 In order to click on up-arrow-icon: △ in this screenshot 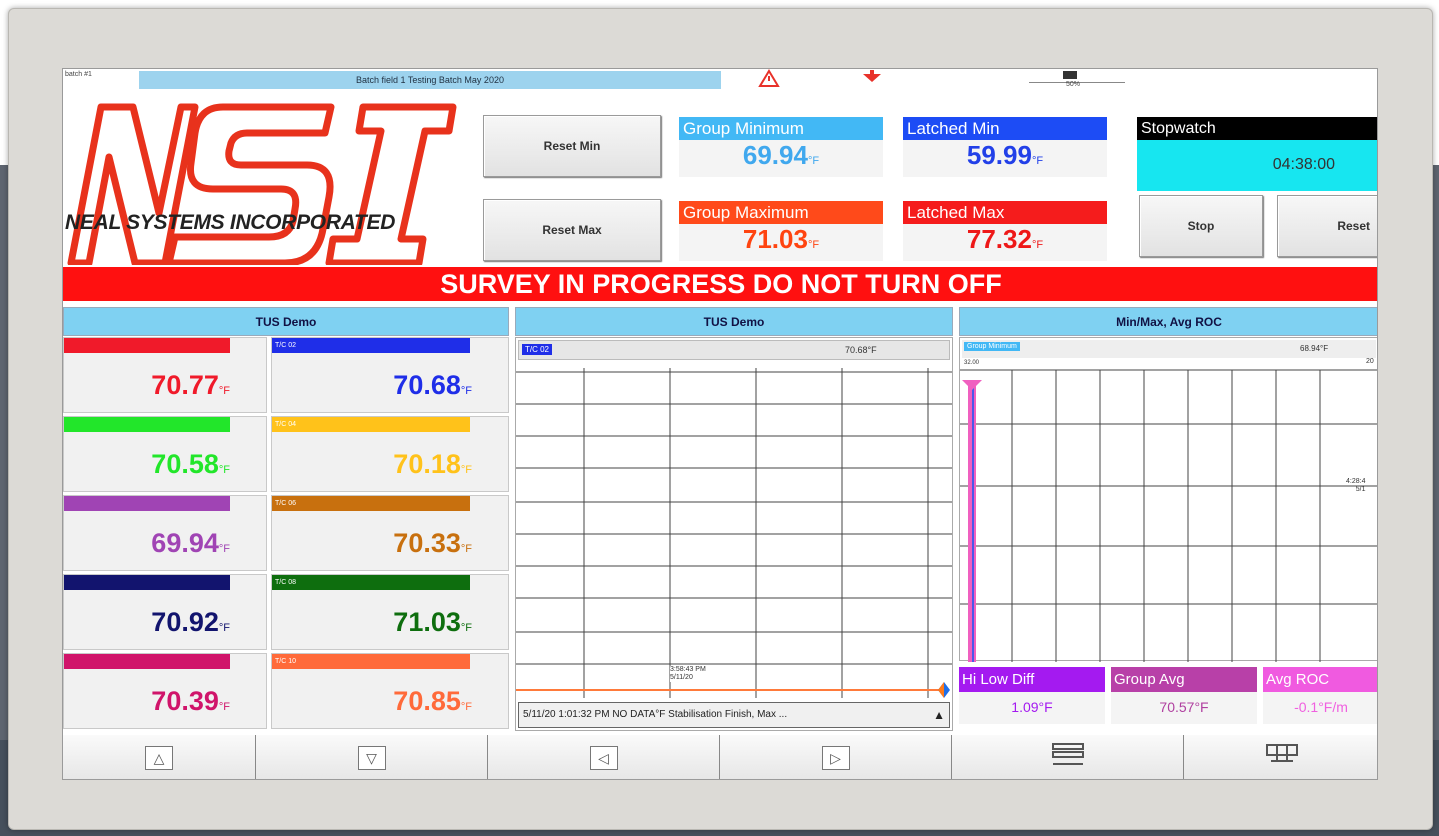, I will do `click(159, 758)`.